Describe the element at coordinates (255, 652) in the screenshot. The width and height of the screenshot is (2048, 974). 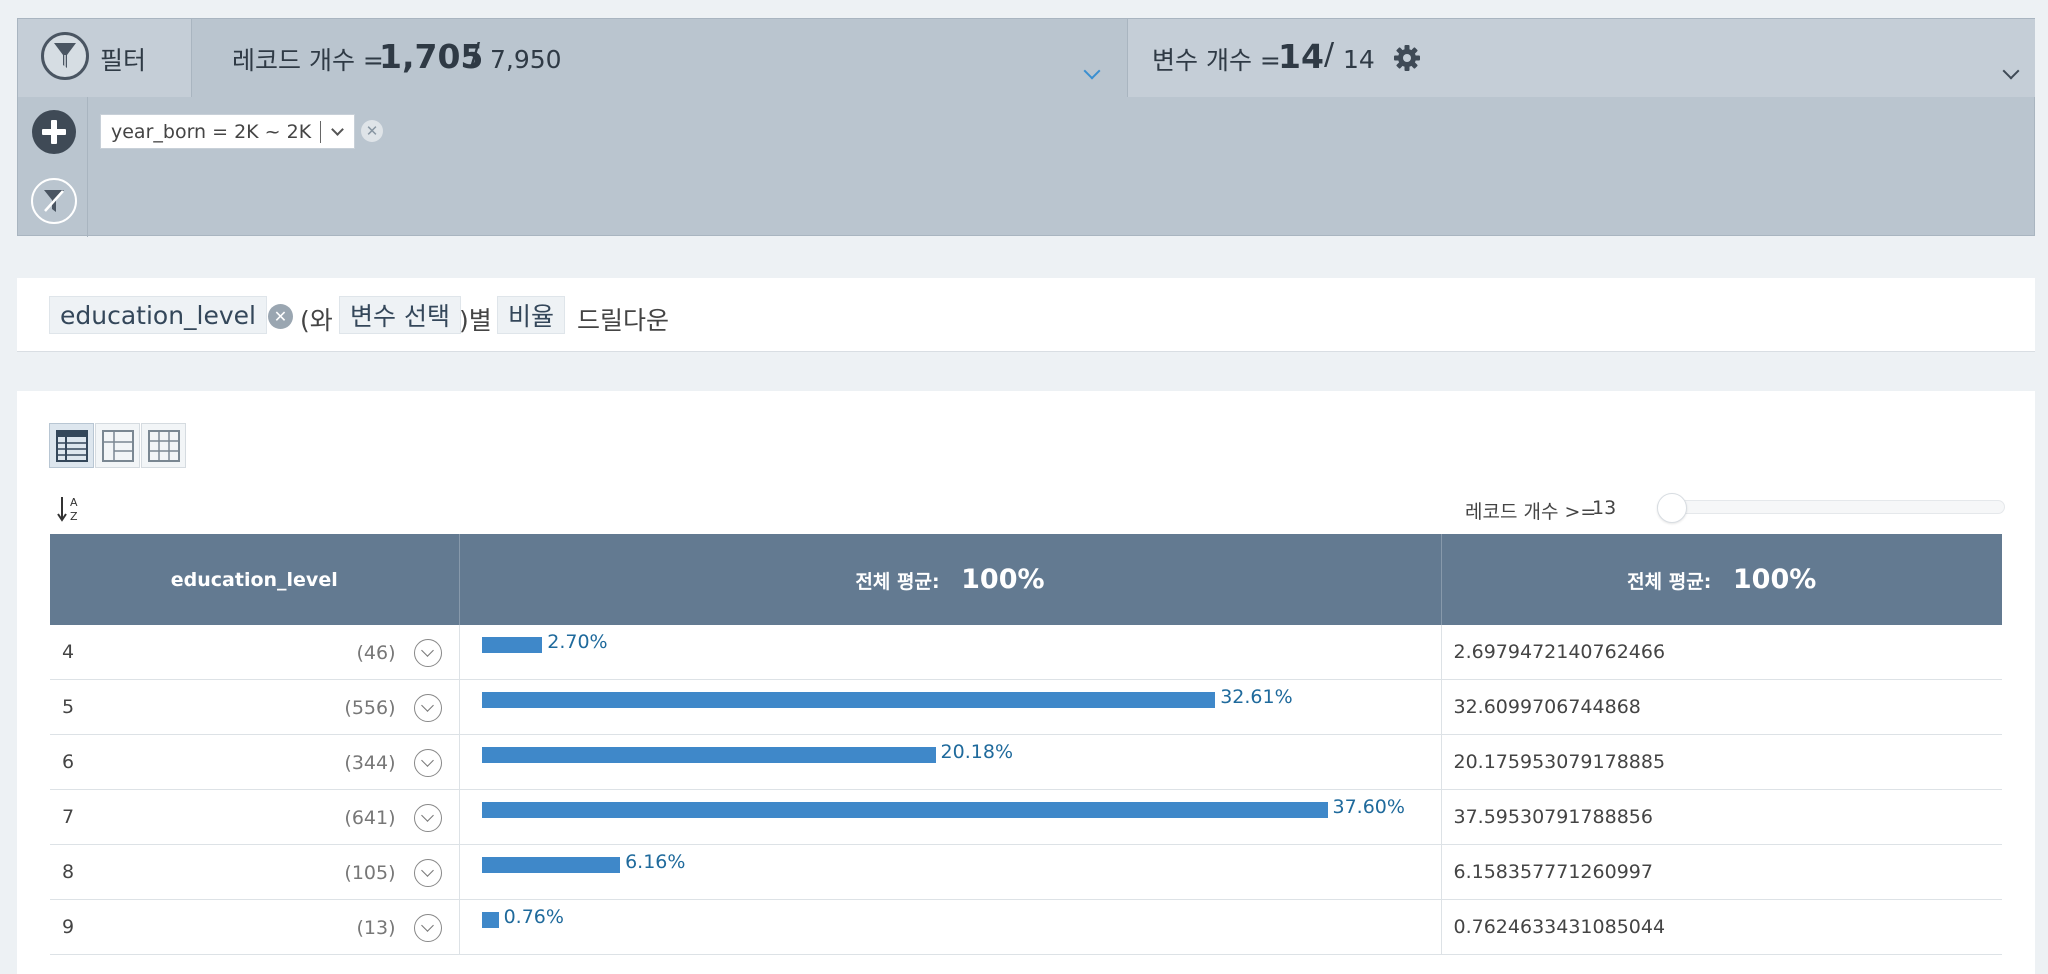
I see `level-cell: 4 (46)` at that location.